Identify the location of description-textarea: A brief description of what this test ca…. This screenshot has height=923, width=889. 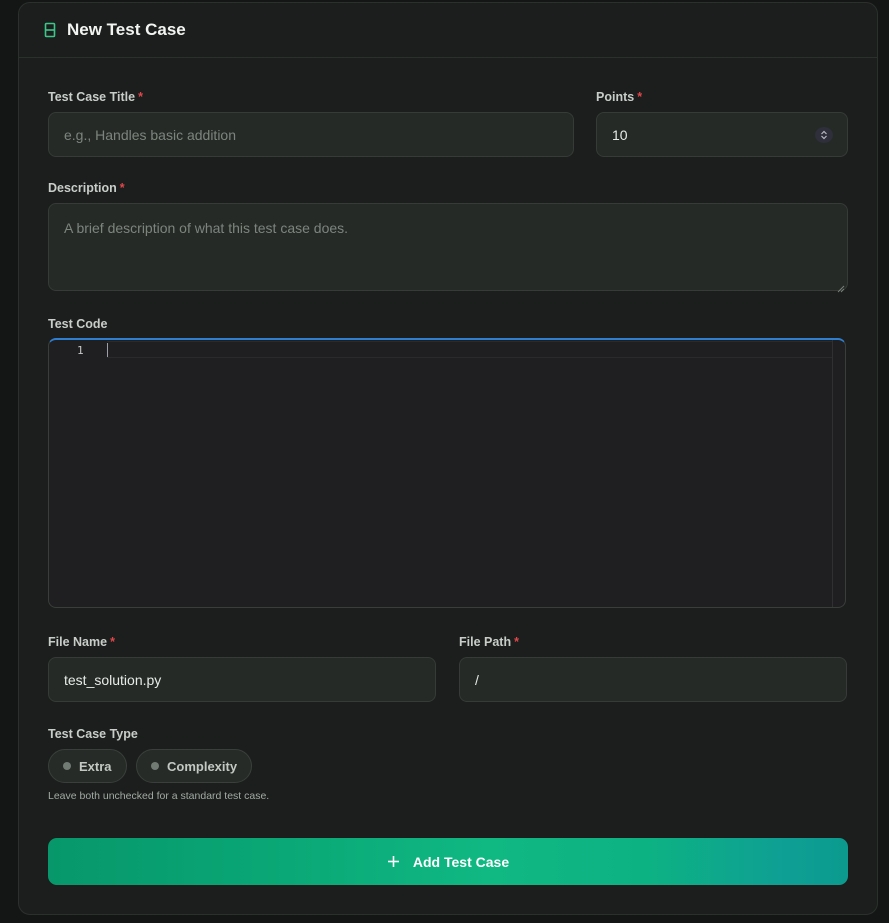
(448, 248).